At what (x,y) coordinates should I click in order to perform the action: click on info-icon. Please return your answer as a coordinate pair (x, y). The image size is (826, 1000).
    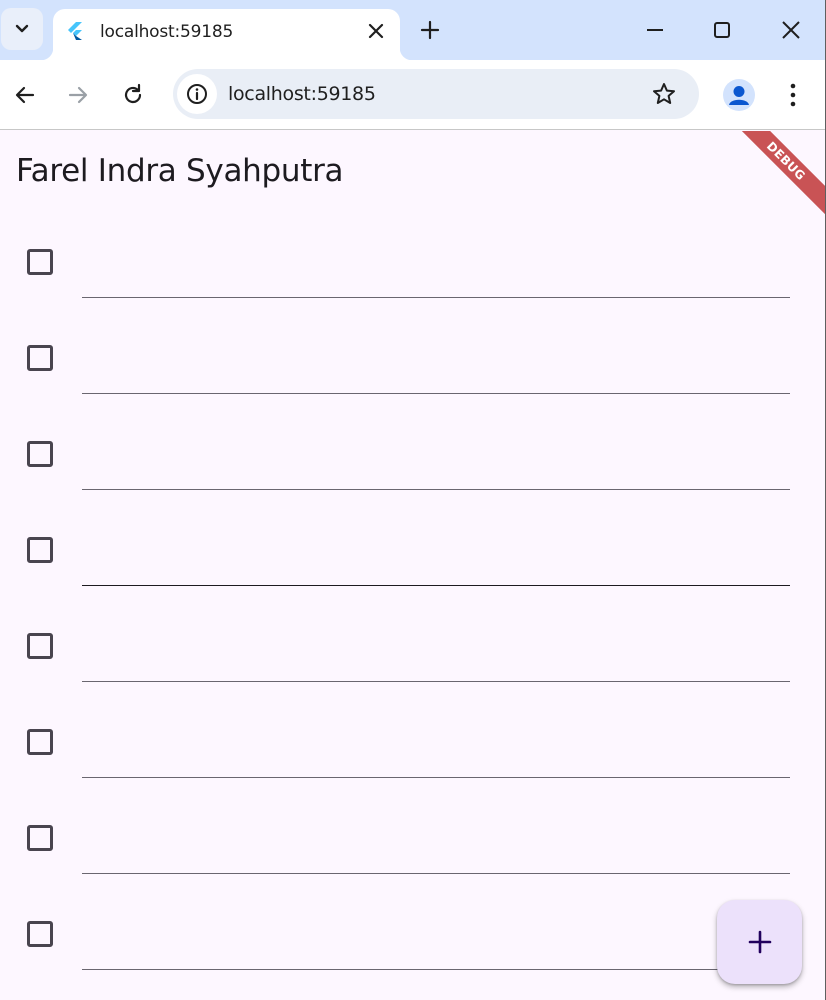
    Looking at the image, I should click on (197, 94).